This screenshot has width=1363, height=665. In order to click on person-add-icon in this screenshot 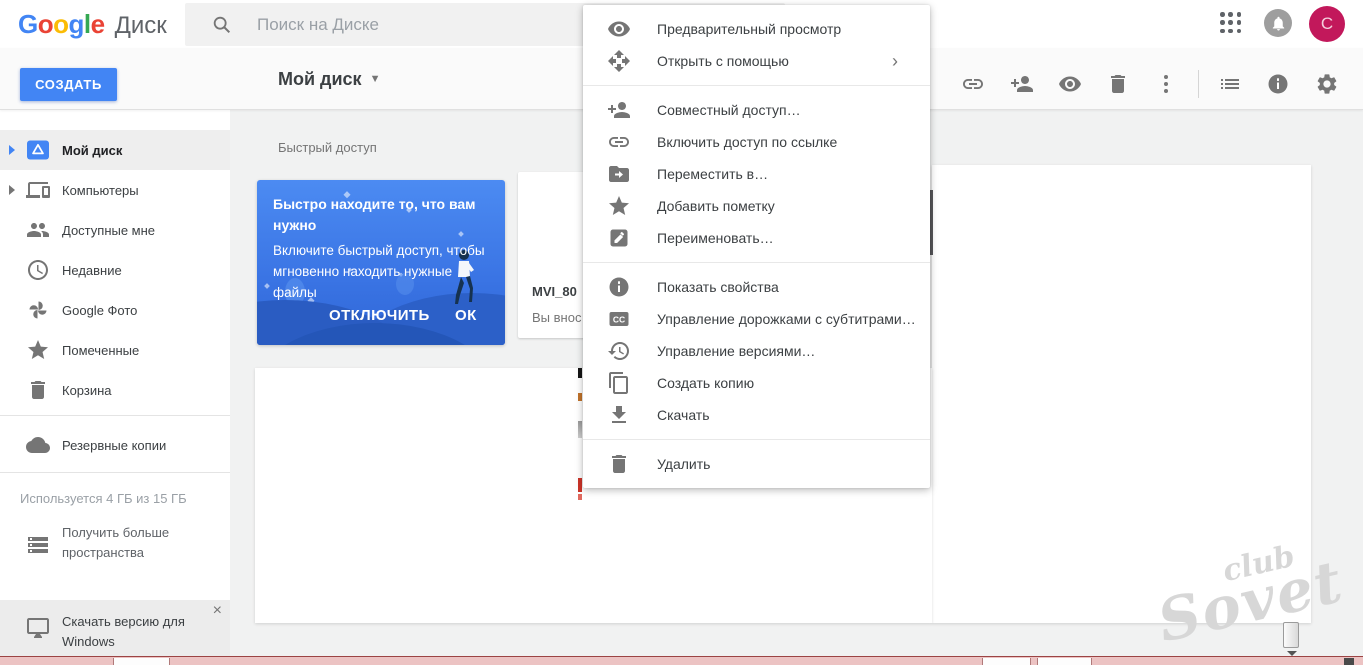, I will do `click(619, 110)`.